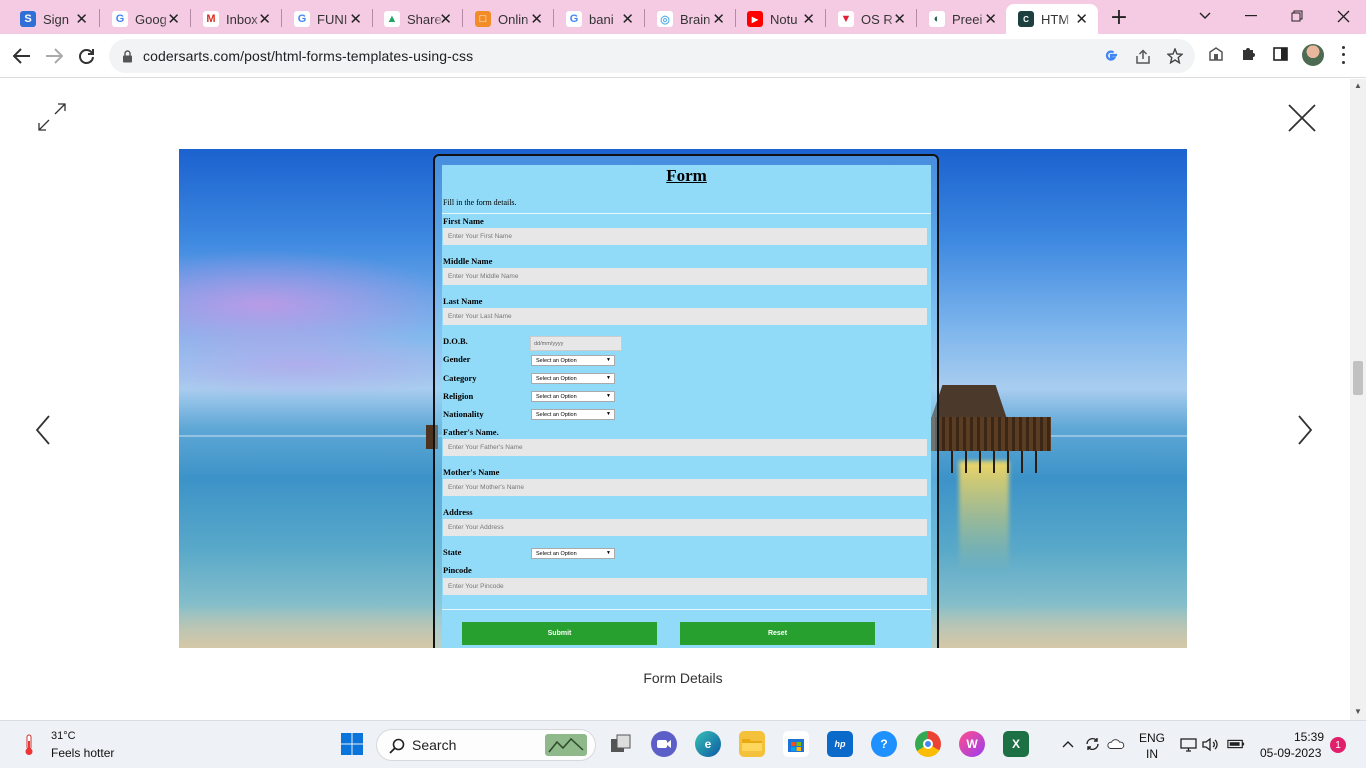 The image size is (1366, 768). Describe the element at coordinates (573, 360) in the screenshot. I see `gender-select: Select an Option ▼` at that location.